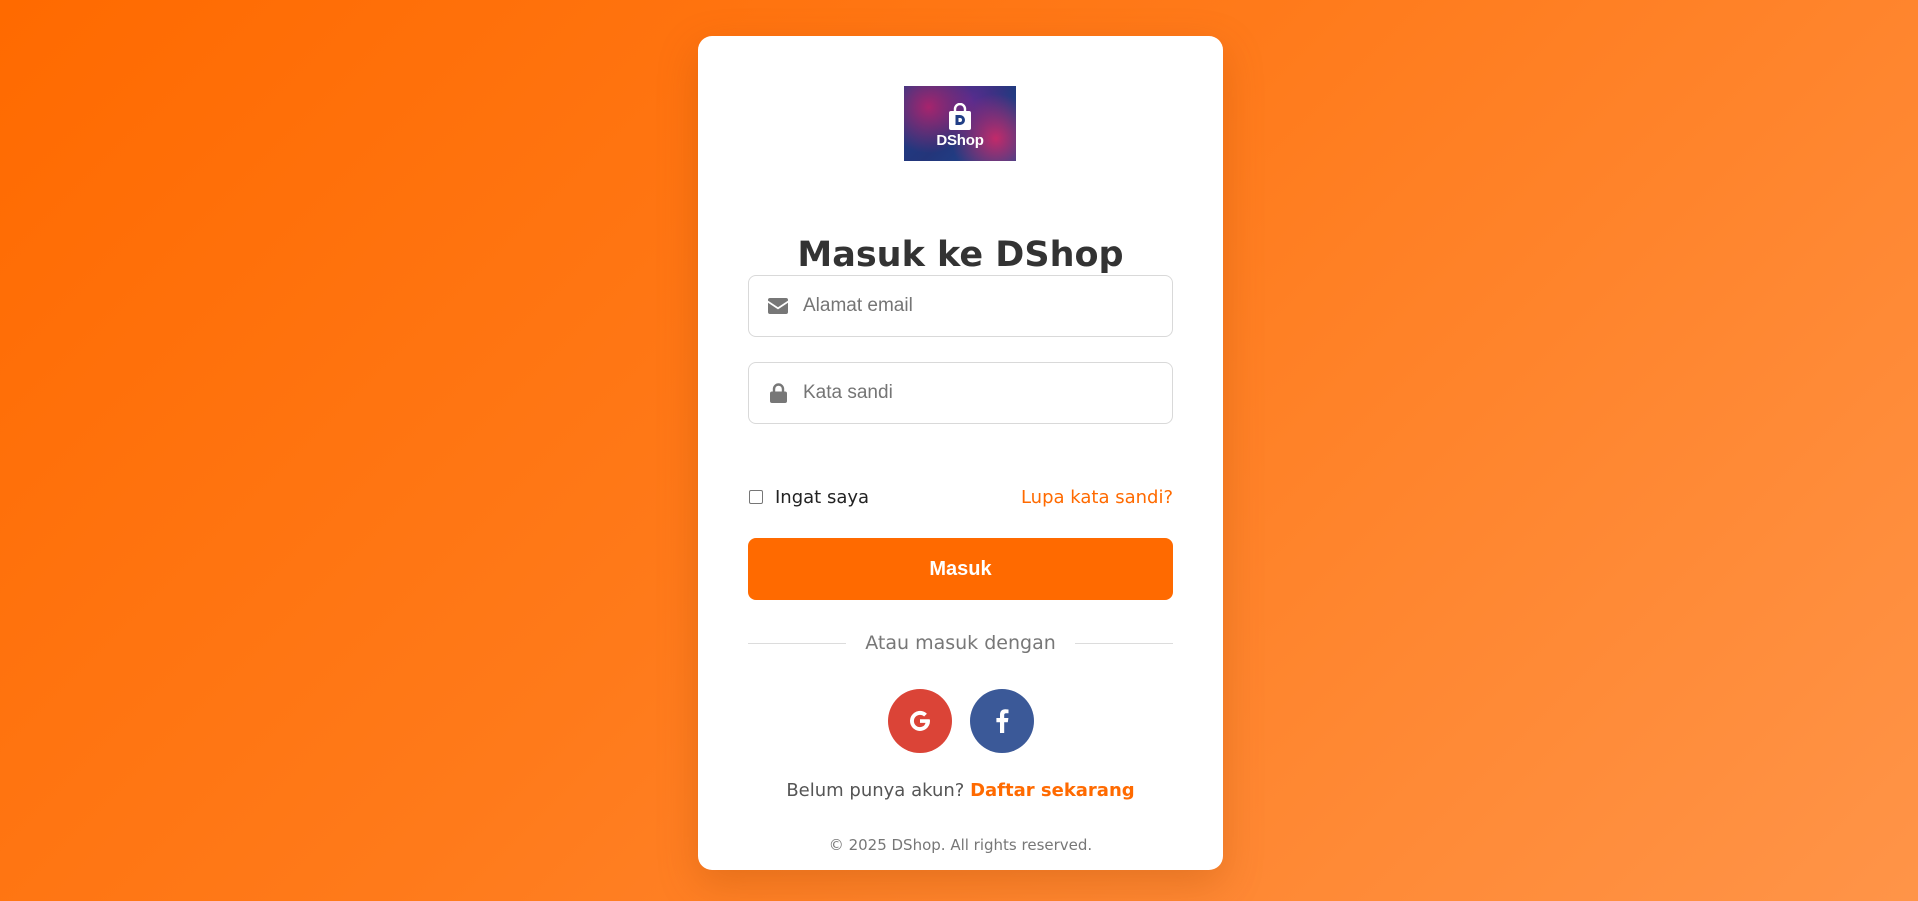 The image size is (1918, 901). What do you see at coordinates (960, 569) in the screenshot?
I see `login-button: Masuk` at bounding box center [960, 569].